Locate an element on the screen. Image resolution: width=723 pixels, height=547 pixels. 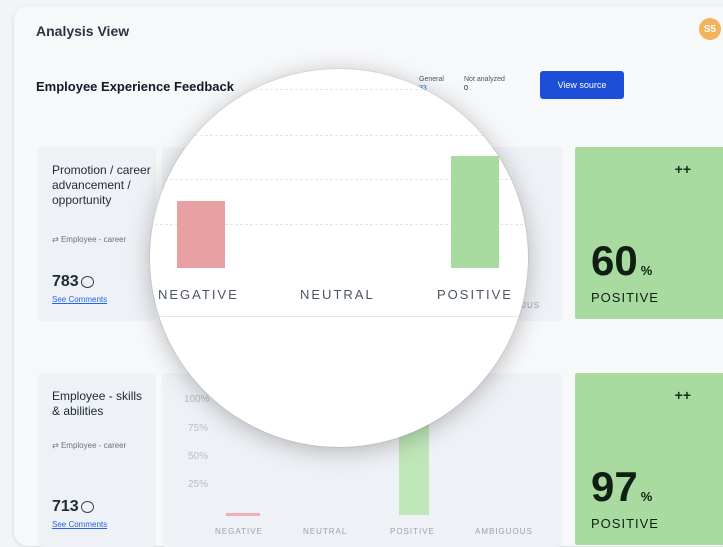
positive-summary-card: ++ 97% POSITIVE is located at coordinates (649, 459).